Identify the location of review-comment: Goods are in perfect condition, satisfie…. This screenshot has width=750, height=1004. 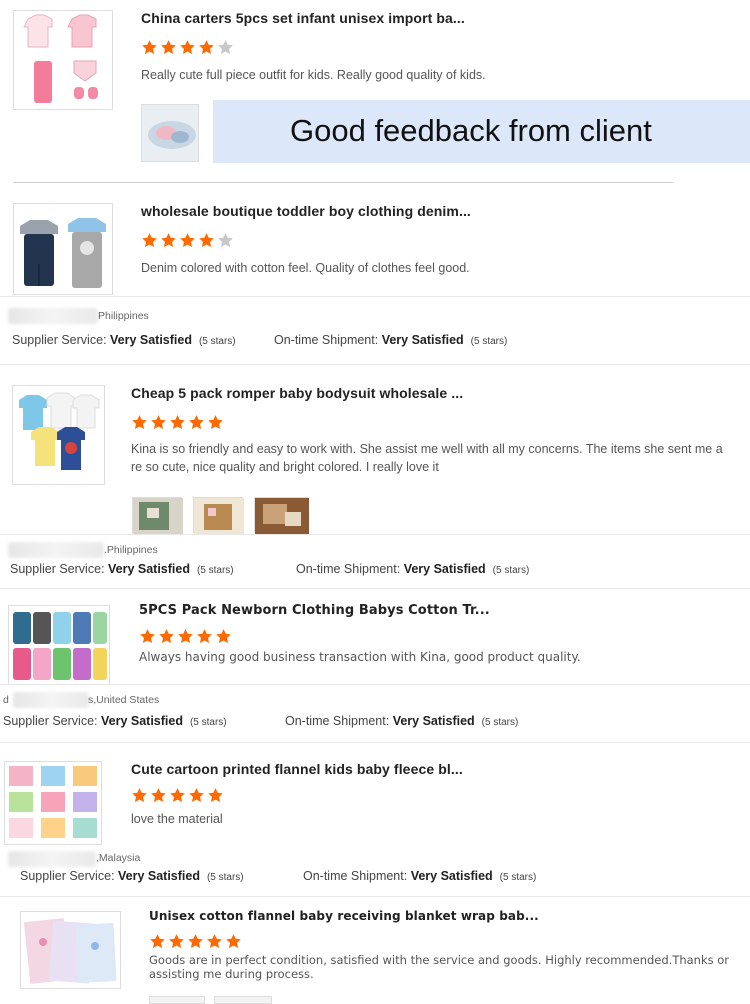
(439, 967).